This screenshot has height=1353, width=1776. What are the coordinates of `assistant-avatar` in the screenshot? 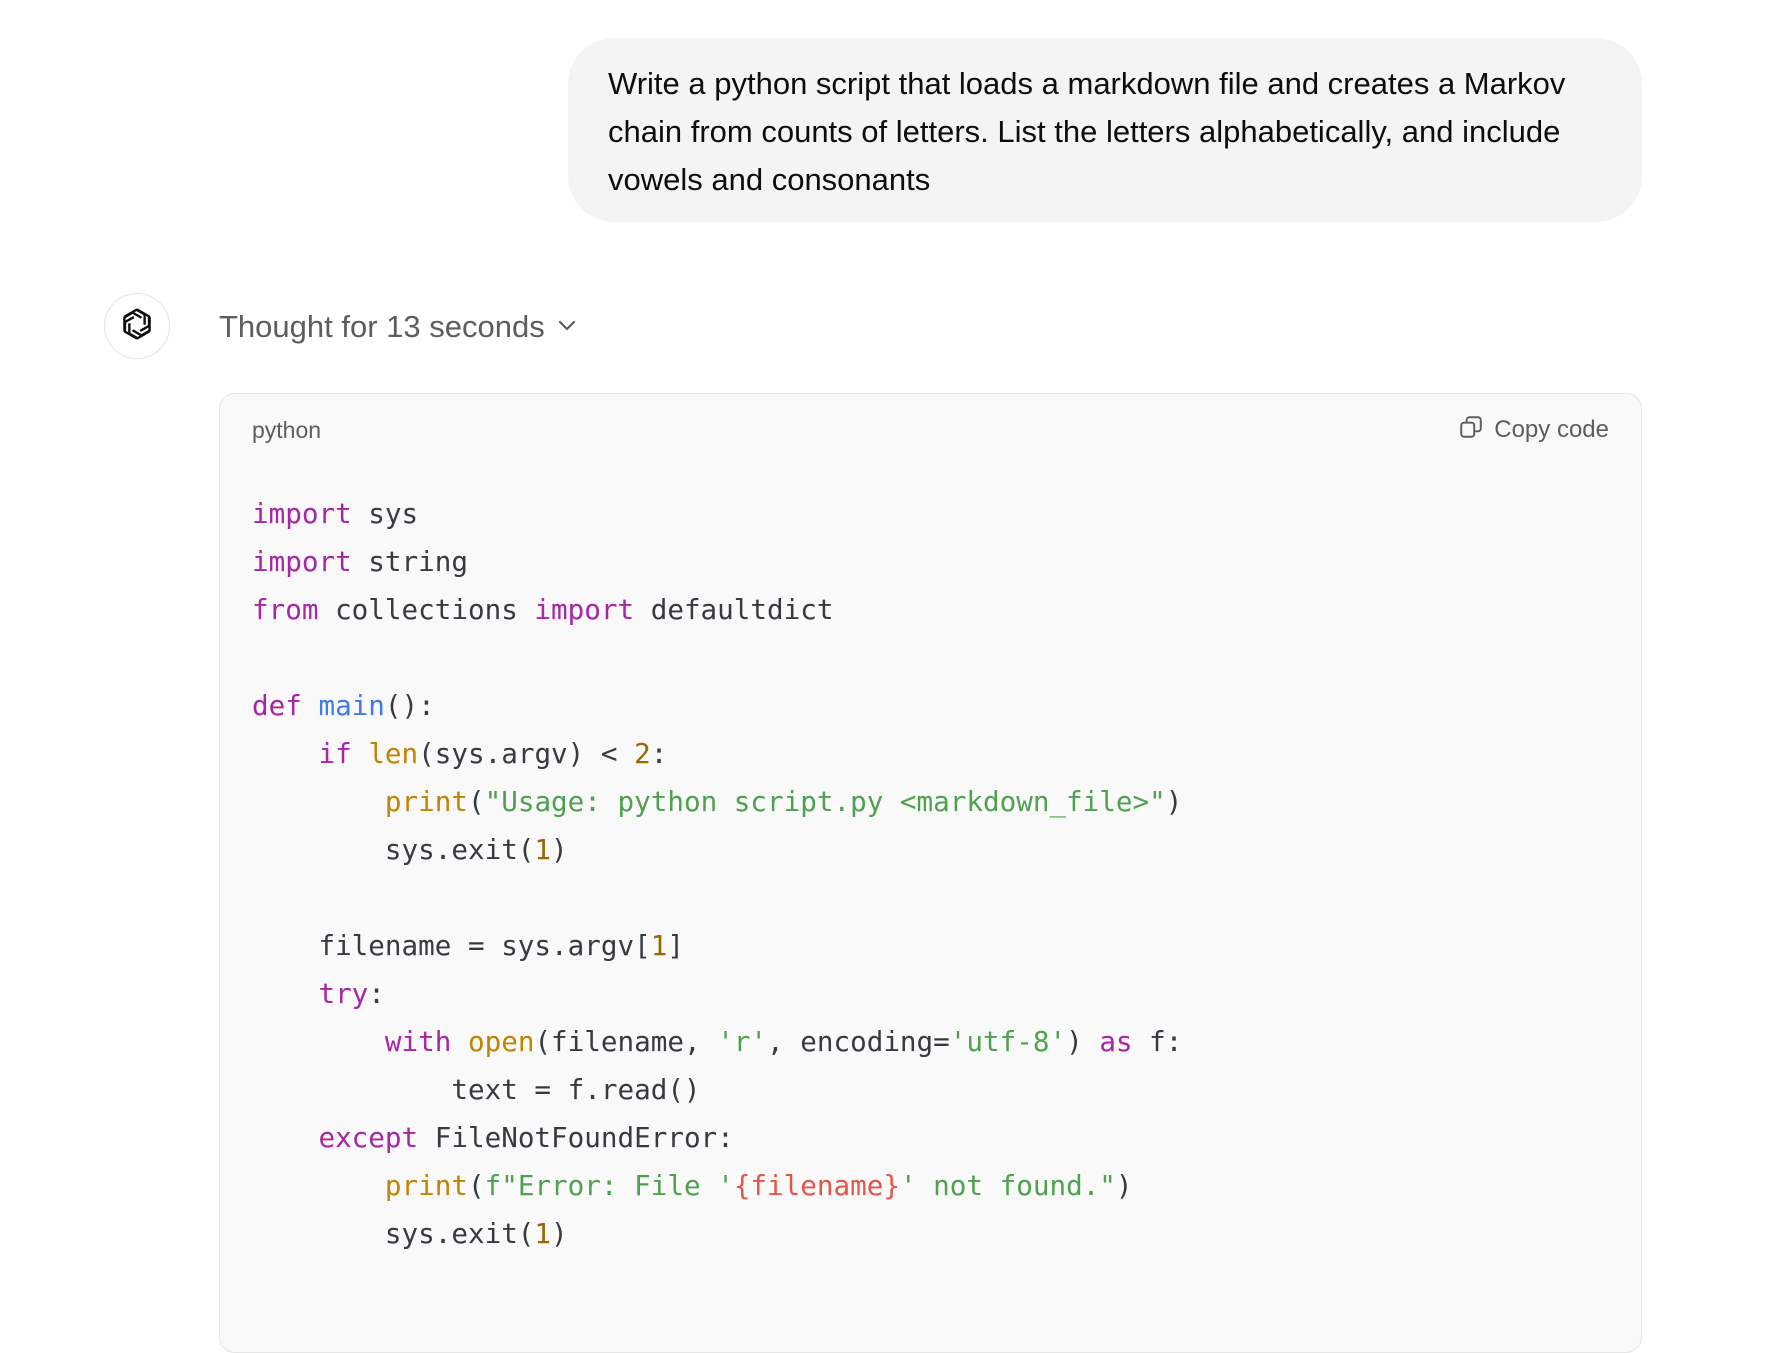 It's located at (137, 326).